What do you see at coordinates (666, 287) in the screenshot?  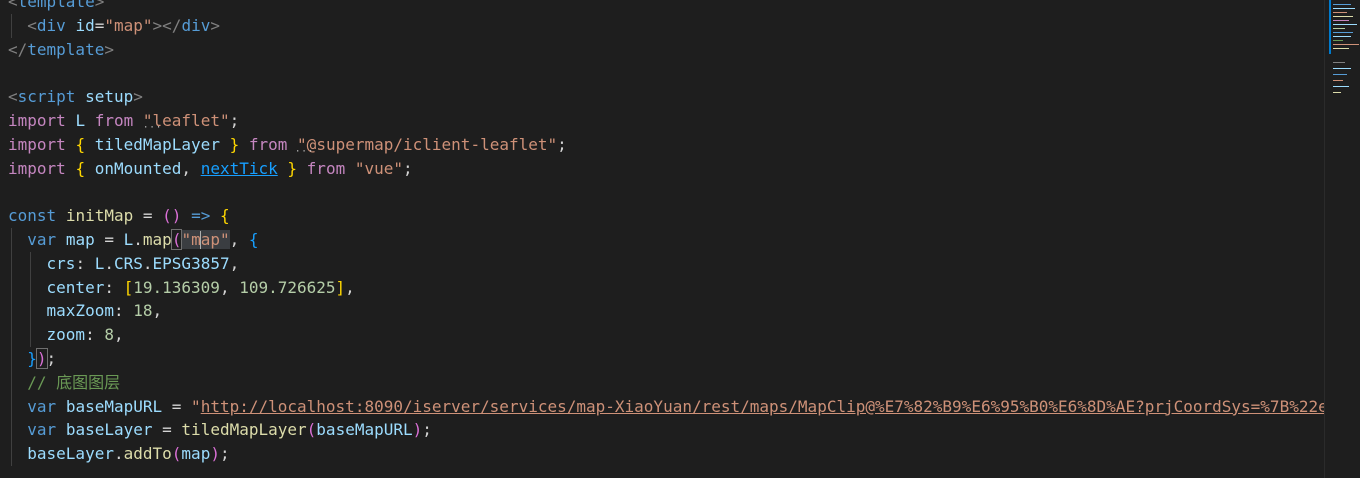 I see `code-line-center: center: [19.136309, 109.726625],` at bounding box center [666, 287].